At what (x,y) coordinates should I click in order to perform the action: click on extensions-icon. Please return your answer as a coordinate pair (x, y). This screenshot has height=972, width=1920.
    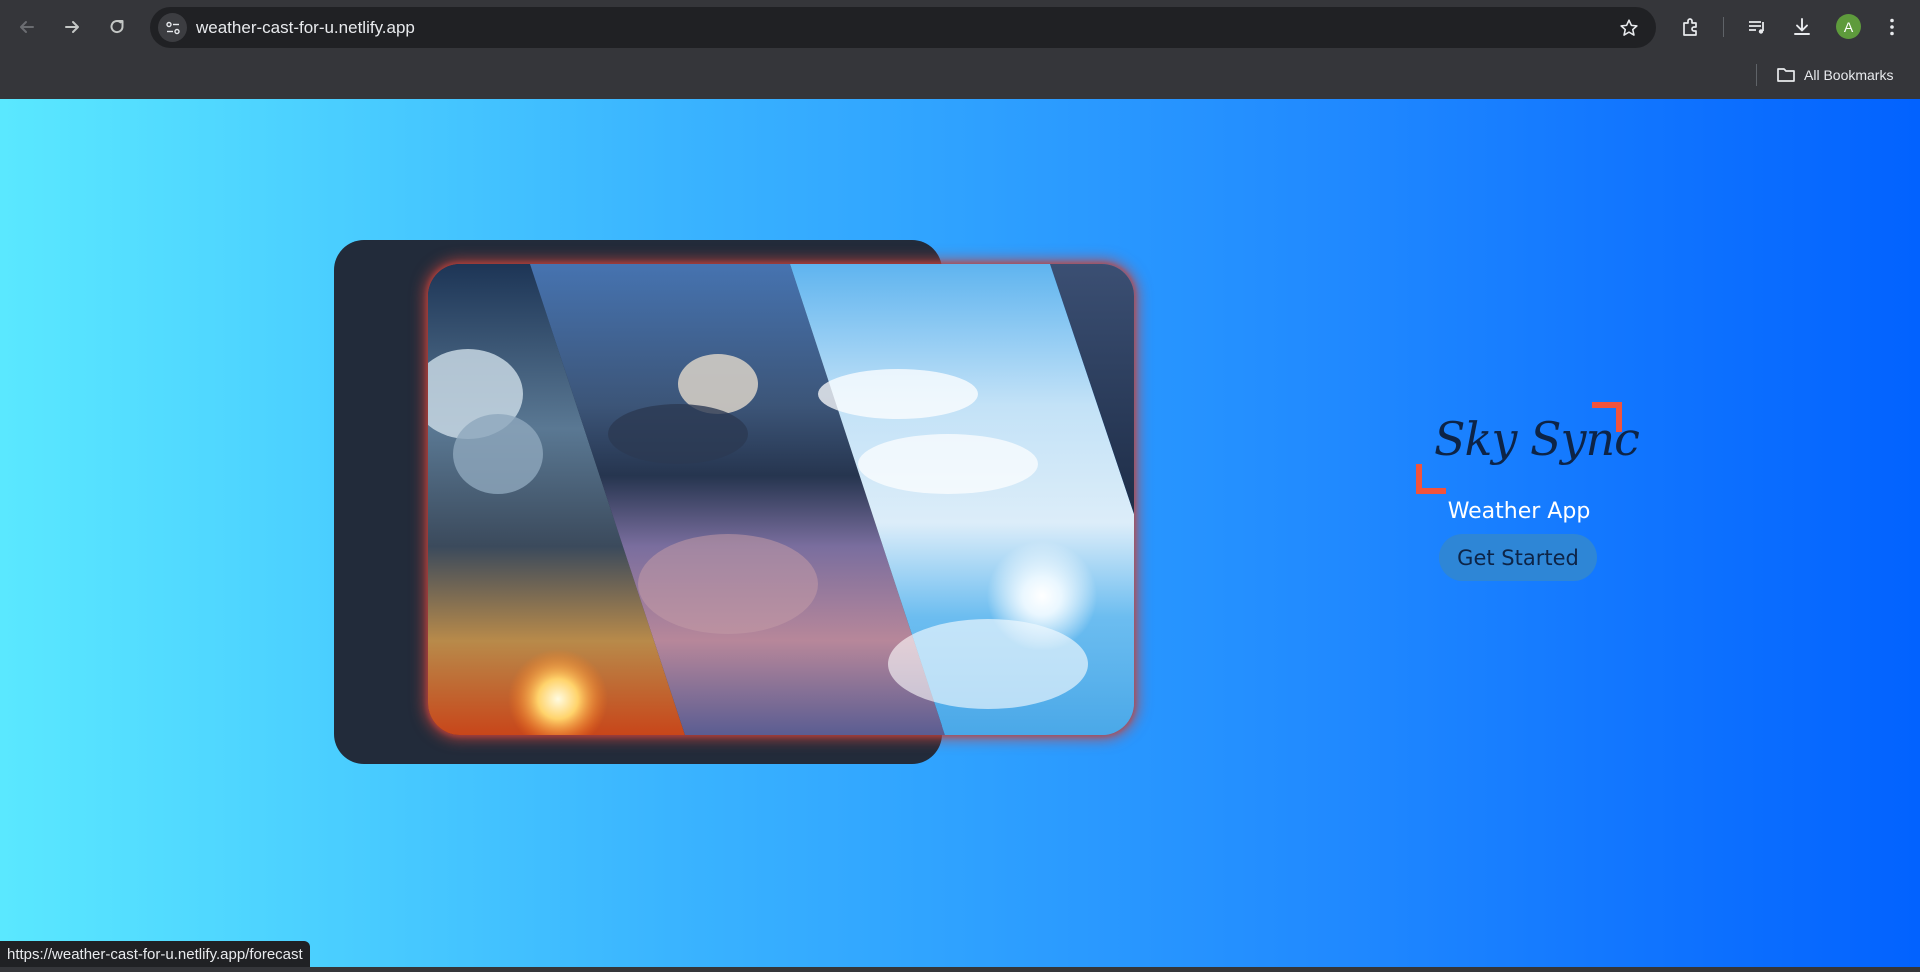
    Looking at the image, I should click on (1690, 27).